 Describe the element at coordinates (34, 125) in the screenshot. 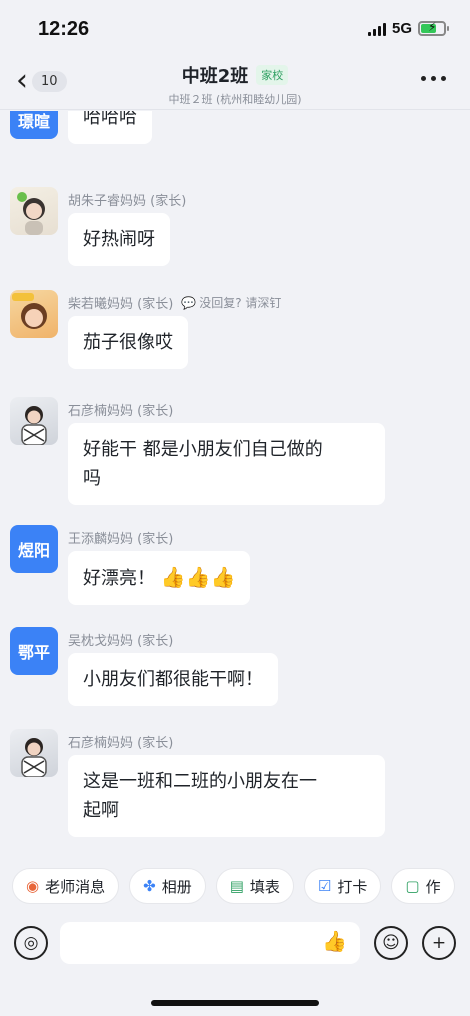

I see `avatar: 璟暄` at that location.